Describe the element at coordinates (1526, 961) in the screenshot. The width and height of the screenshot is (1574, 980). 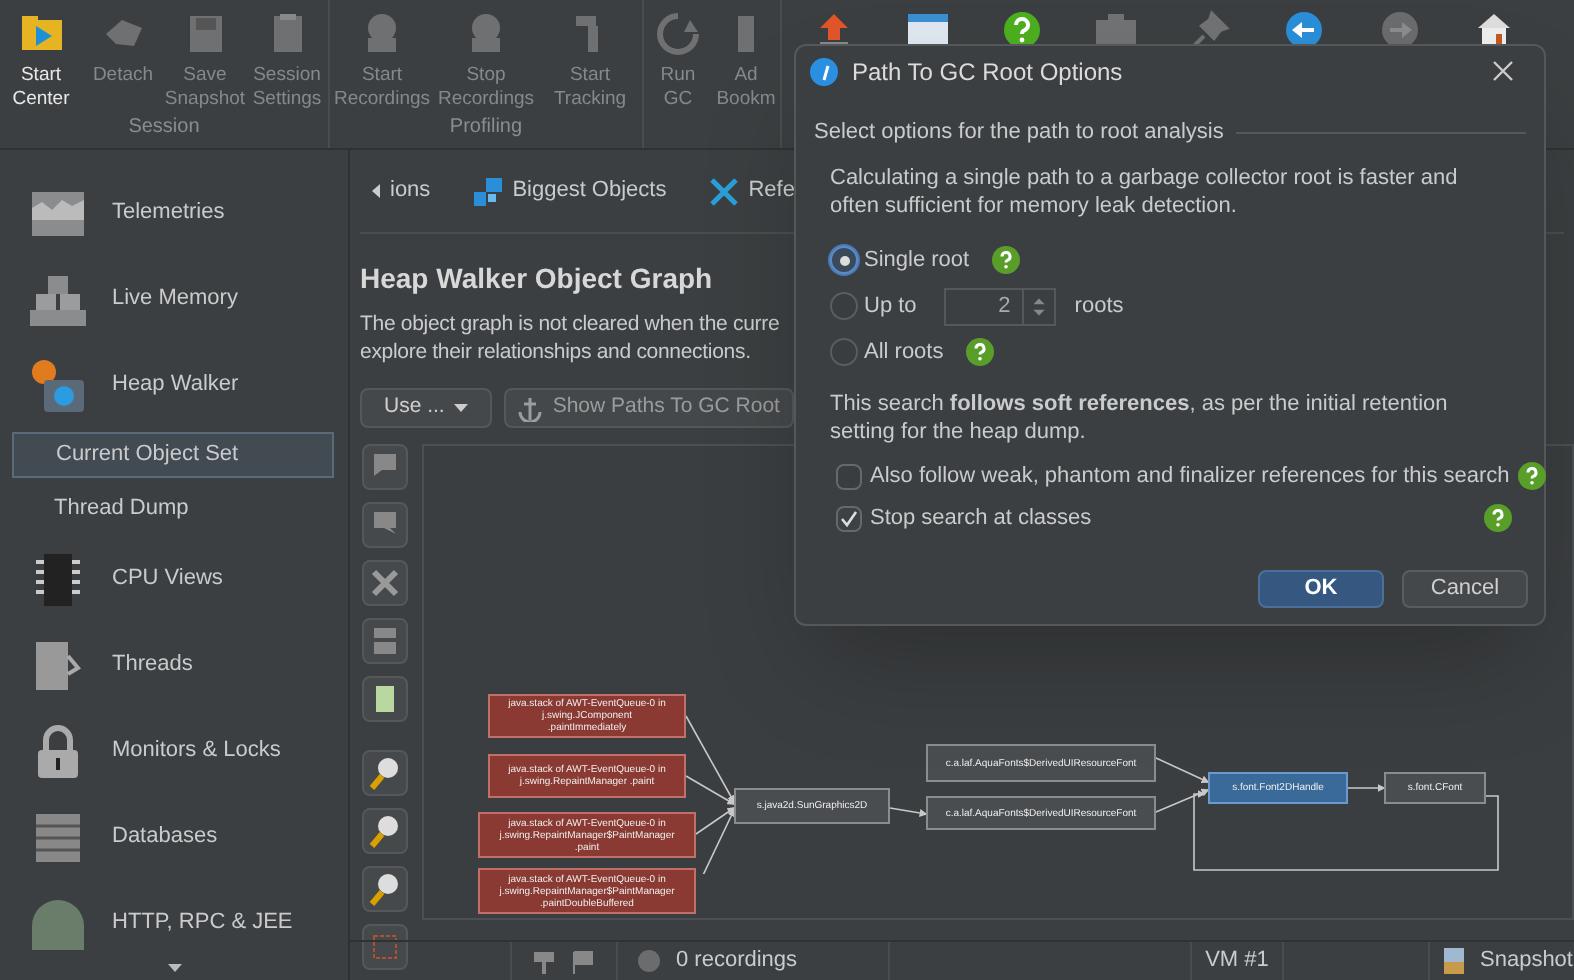
I see `snapshot-status: Snapshot` at that location.